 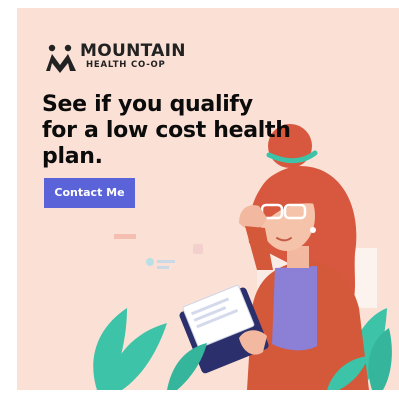 I want to click on brand-name: MOUNTAIN, so click(x=133, y=51).